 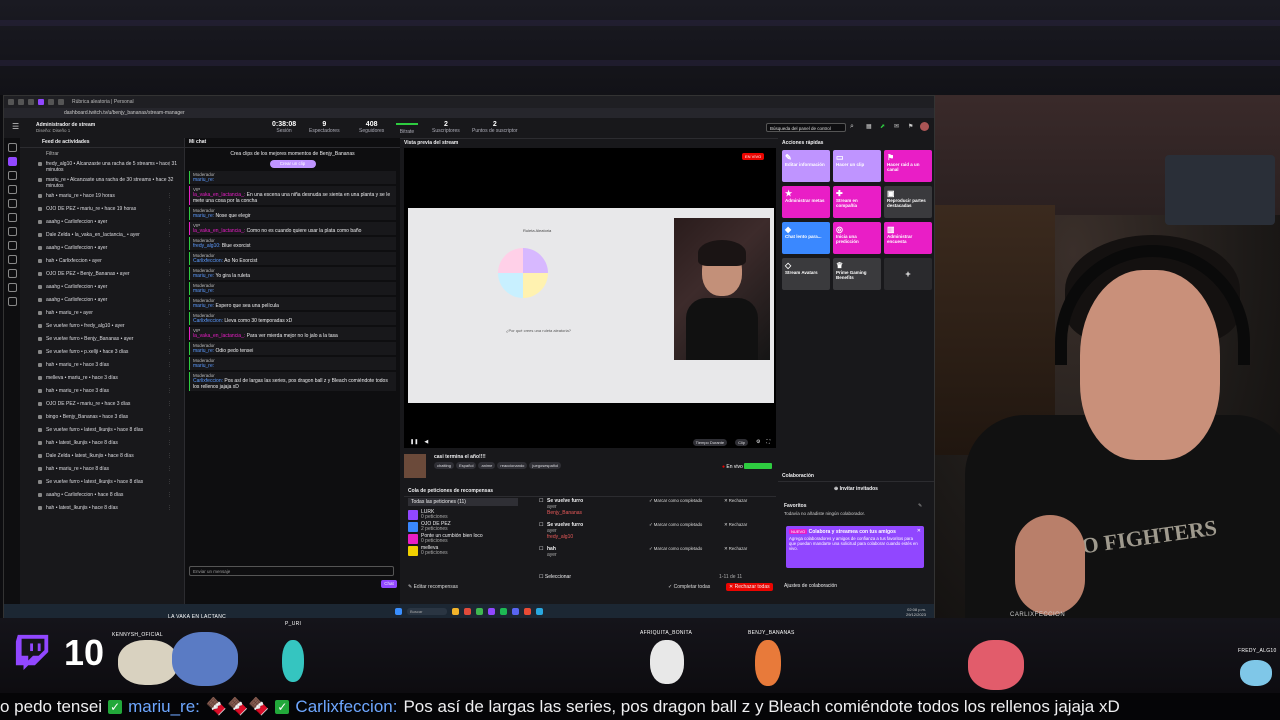 I want to click on rewards-filter-all: Todas las peticiones (11), so click(x=463, y=502).